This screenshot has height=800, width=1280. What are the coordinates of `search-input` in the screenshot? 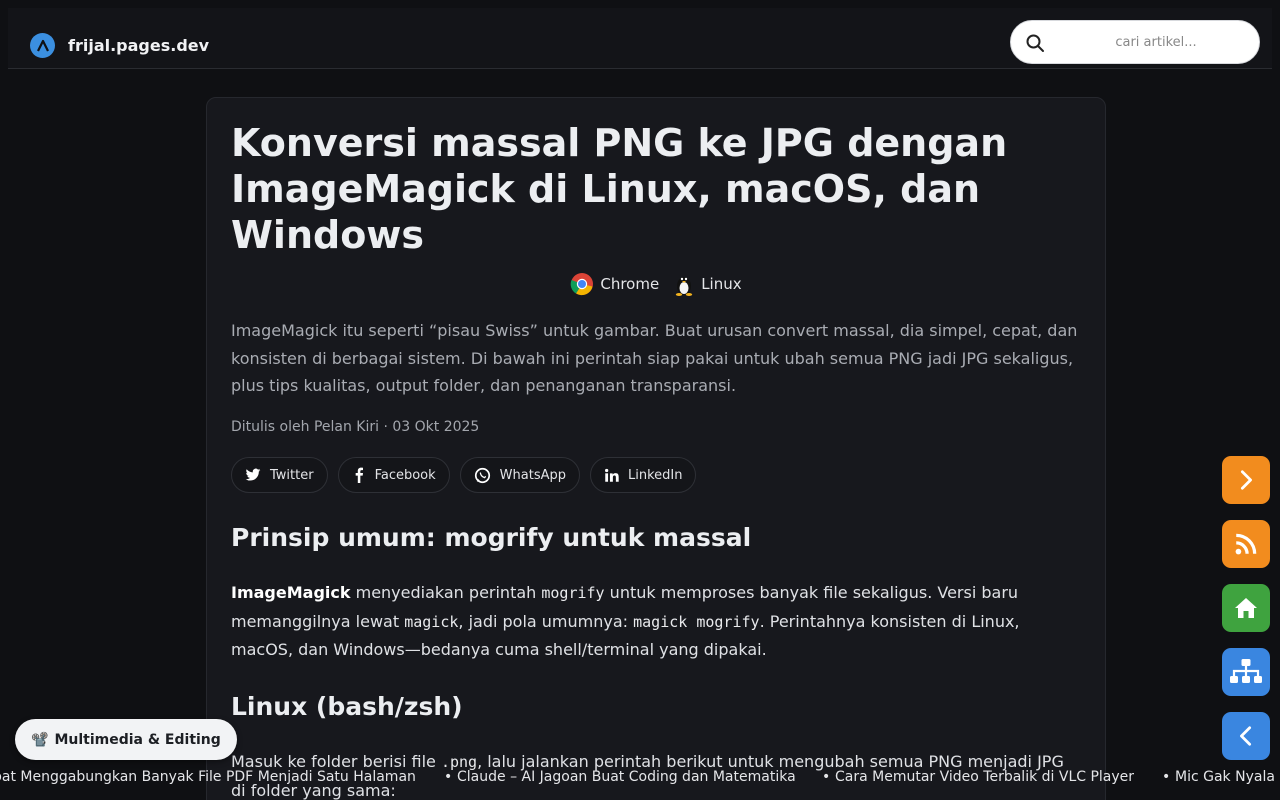 It's located at (1156, 42).